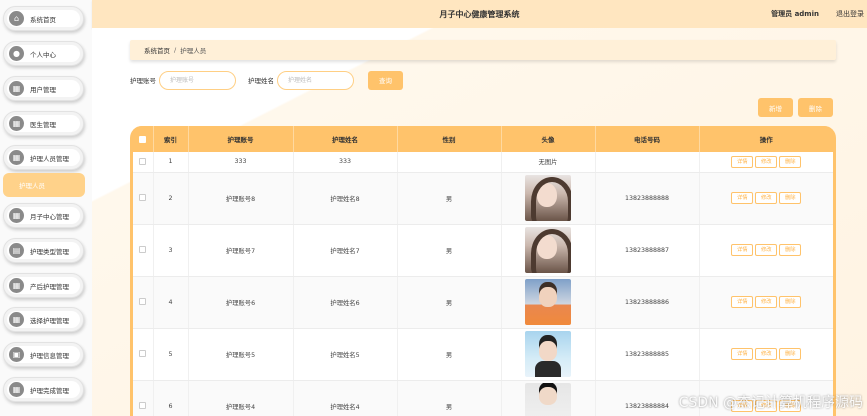  I want to click on sidebar-subitem-nurses: 护理人员, so click(44, 185).